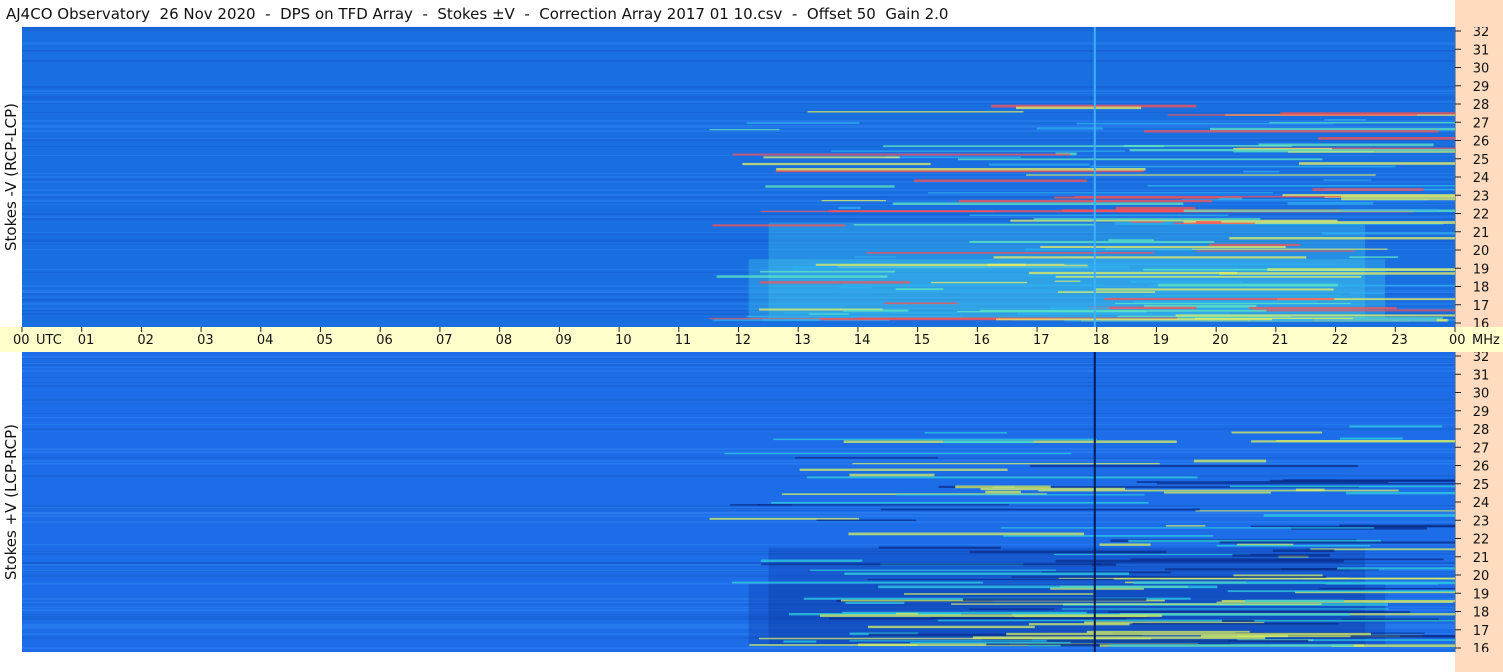 This screenshot has width=1503, height=672. Describe the element at coordinates (1472, 503) in the screenshot. I see `frequency-axis-bottom-ticks: 32 31 30 29 28 27 26 25 24 23 22 21 20 19 18 17 16` at that location.